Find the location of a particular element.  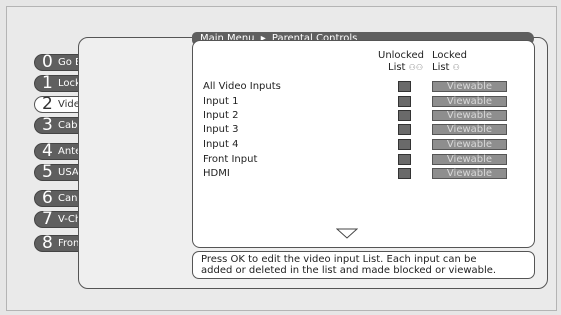

unlocked-header-line1: Unlocked is located at coordinates (401, 55).